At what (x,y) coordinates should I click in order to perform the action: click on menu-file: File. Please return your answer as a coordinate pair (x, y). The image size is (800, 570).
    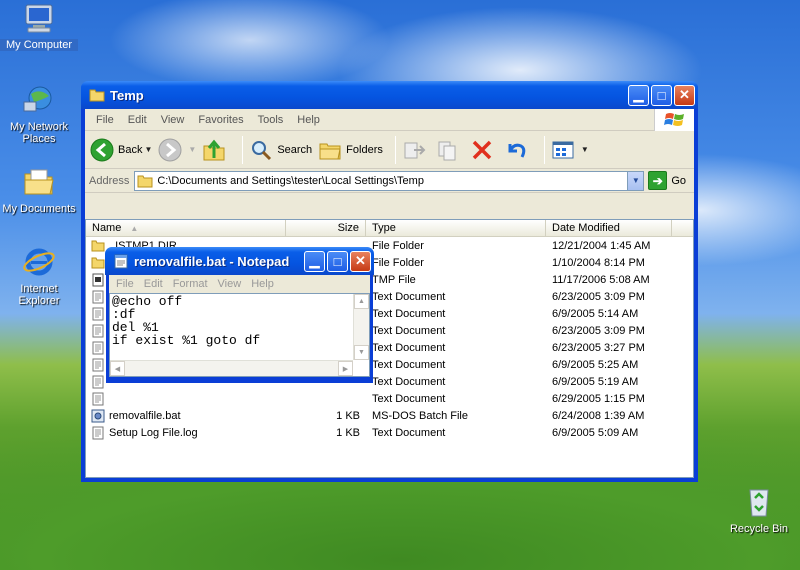
    Looking at the image, I should click on (105, 120).